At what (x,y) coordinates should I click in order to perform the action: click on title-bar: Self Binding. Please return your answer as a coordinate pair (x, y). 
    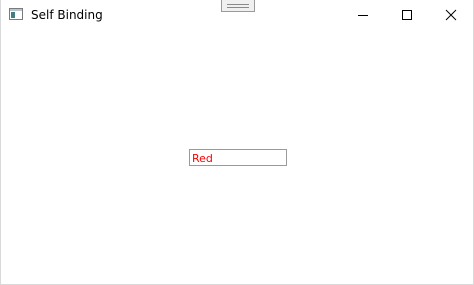
    Looking at the image, I should click on (237, 15).